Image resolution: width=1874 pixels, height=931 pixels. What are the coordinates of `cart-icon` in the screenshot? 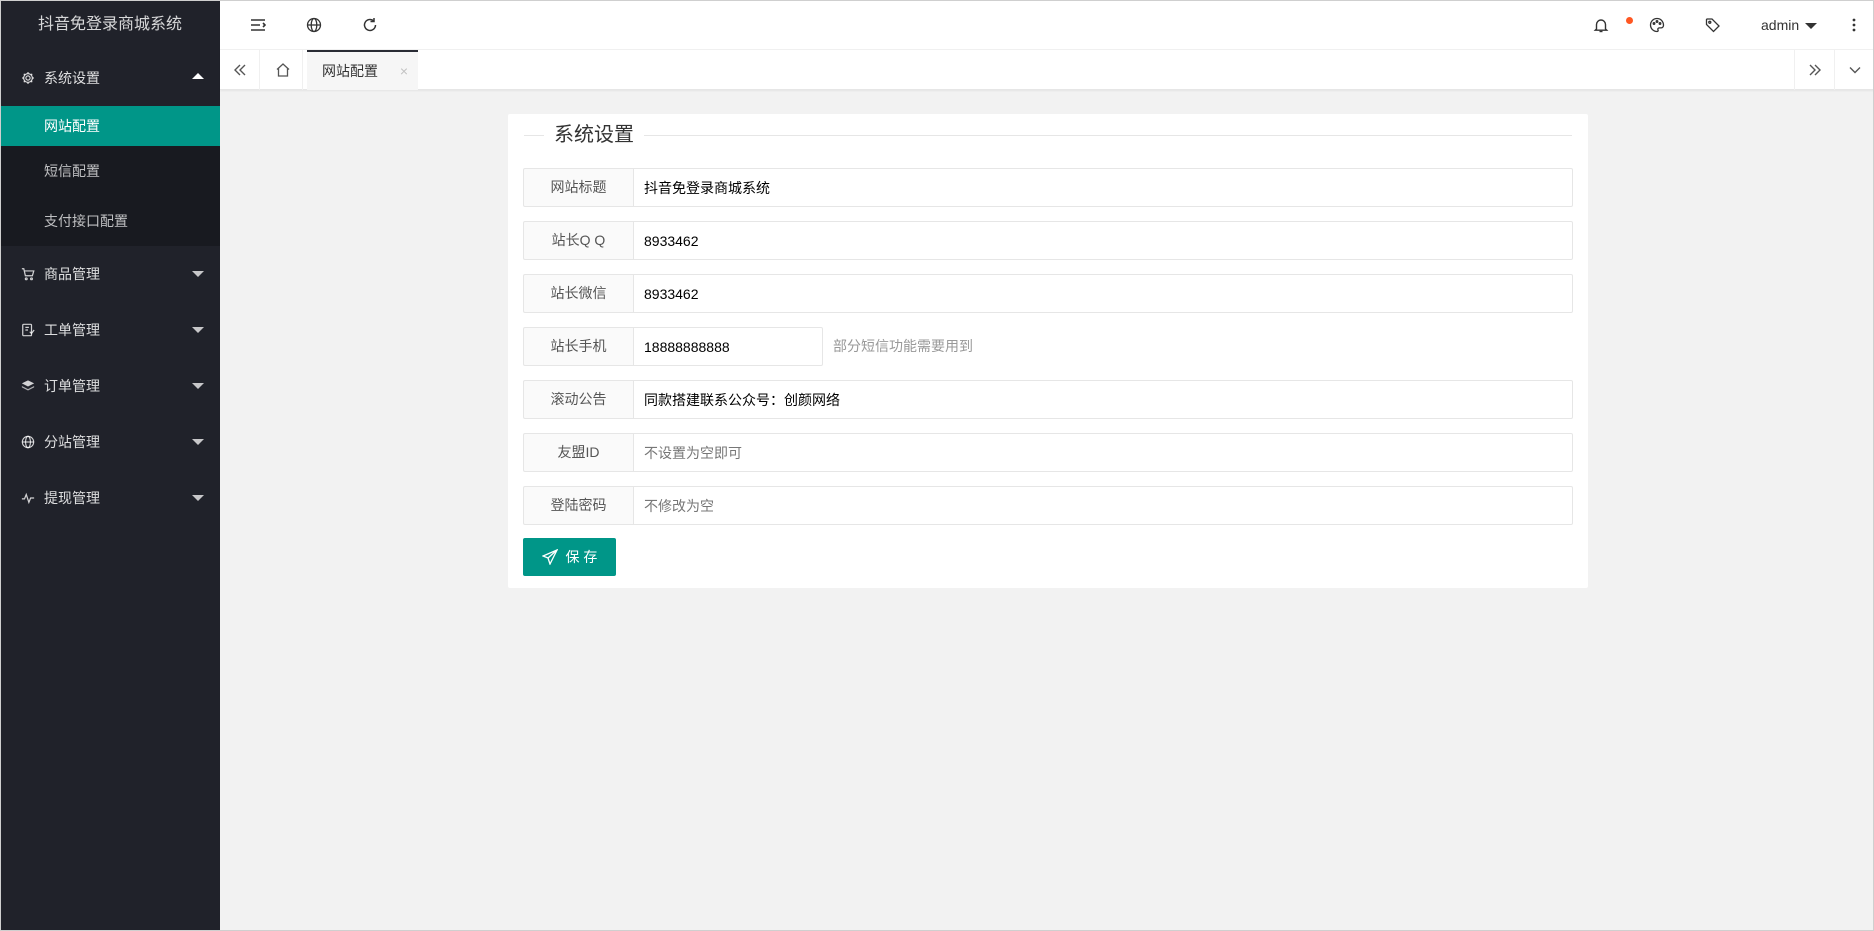 It's located at (28, 274).